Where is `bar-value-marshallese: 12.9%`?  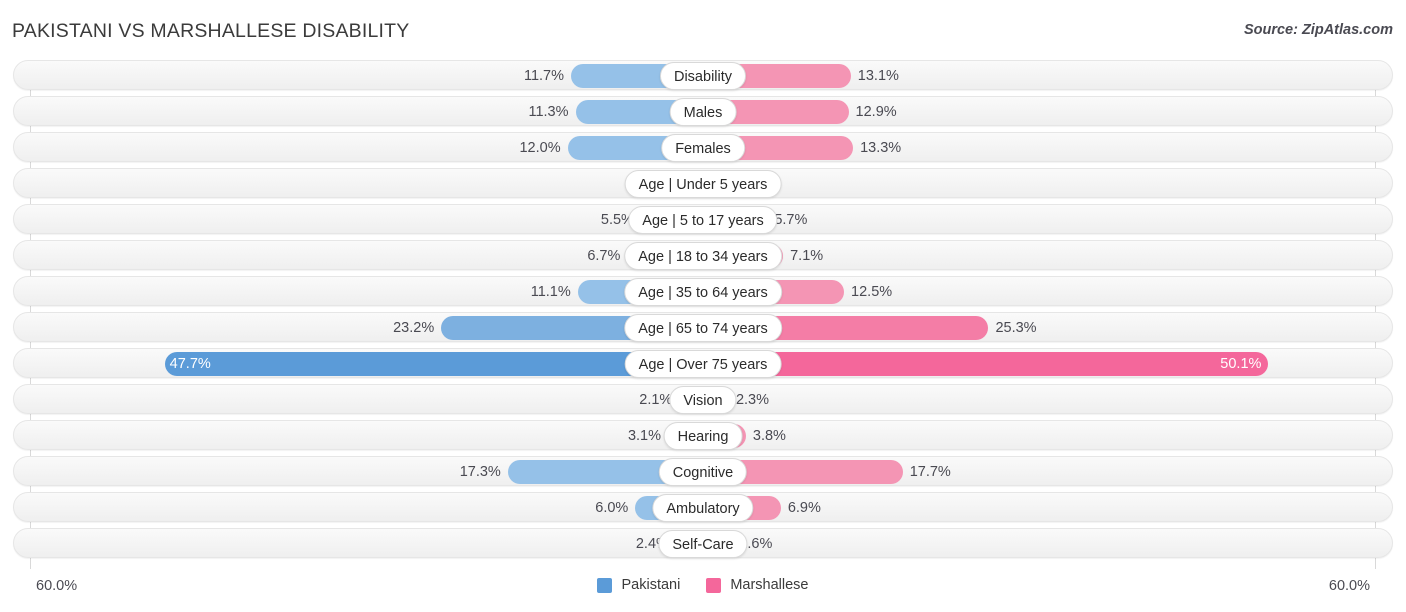 bar-value-marshallese: 12.9% is located at coordinates (876, 112).